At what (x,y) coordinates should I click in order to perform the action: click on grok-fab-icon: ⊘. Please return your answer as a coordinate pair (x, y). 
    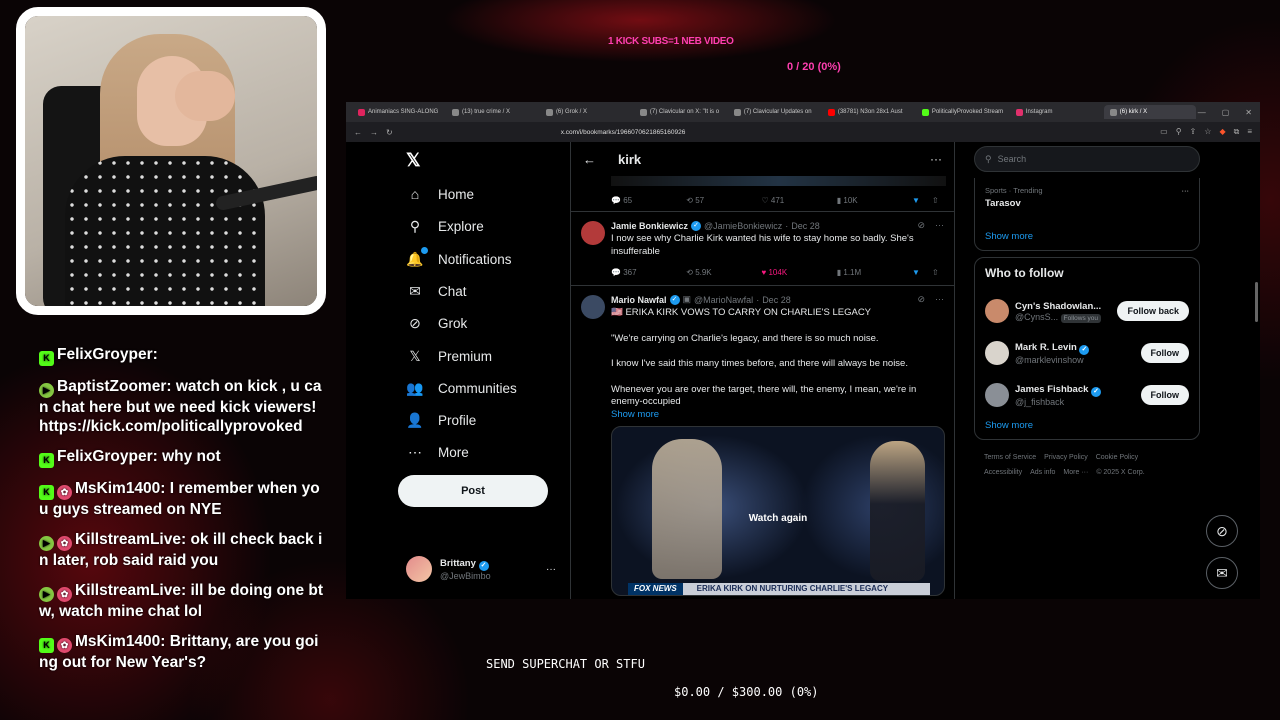
    Looking at the image, I should click on (1222, 531).